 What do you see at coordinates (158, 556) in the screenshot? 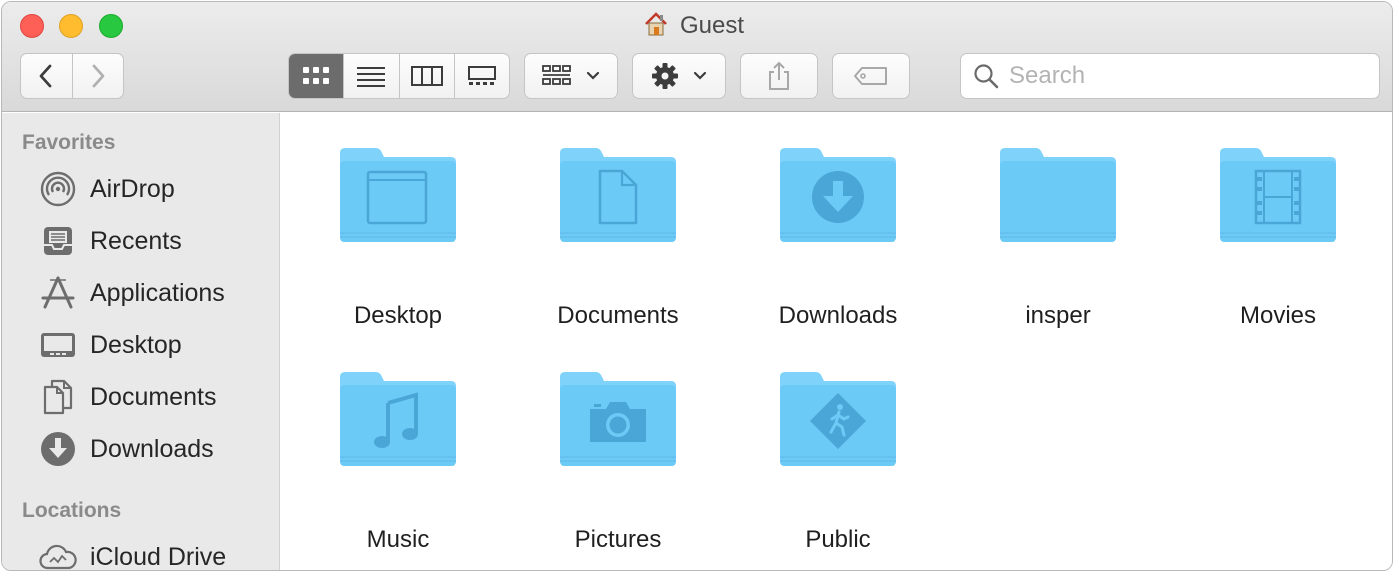
I see `sidebar-item-label: iCloud Drive` at bounding box center [158, 556].